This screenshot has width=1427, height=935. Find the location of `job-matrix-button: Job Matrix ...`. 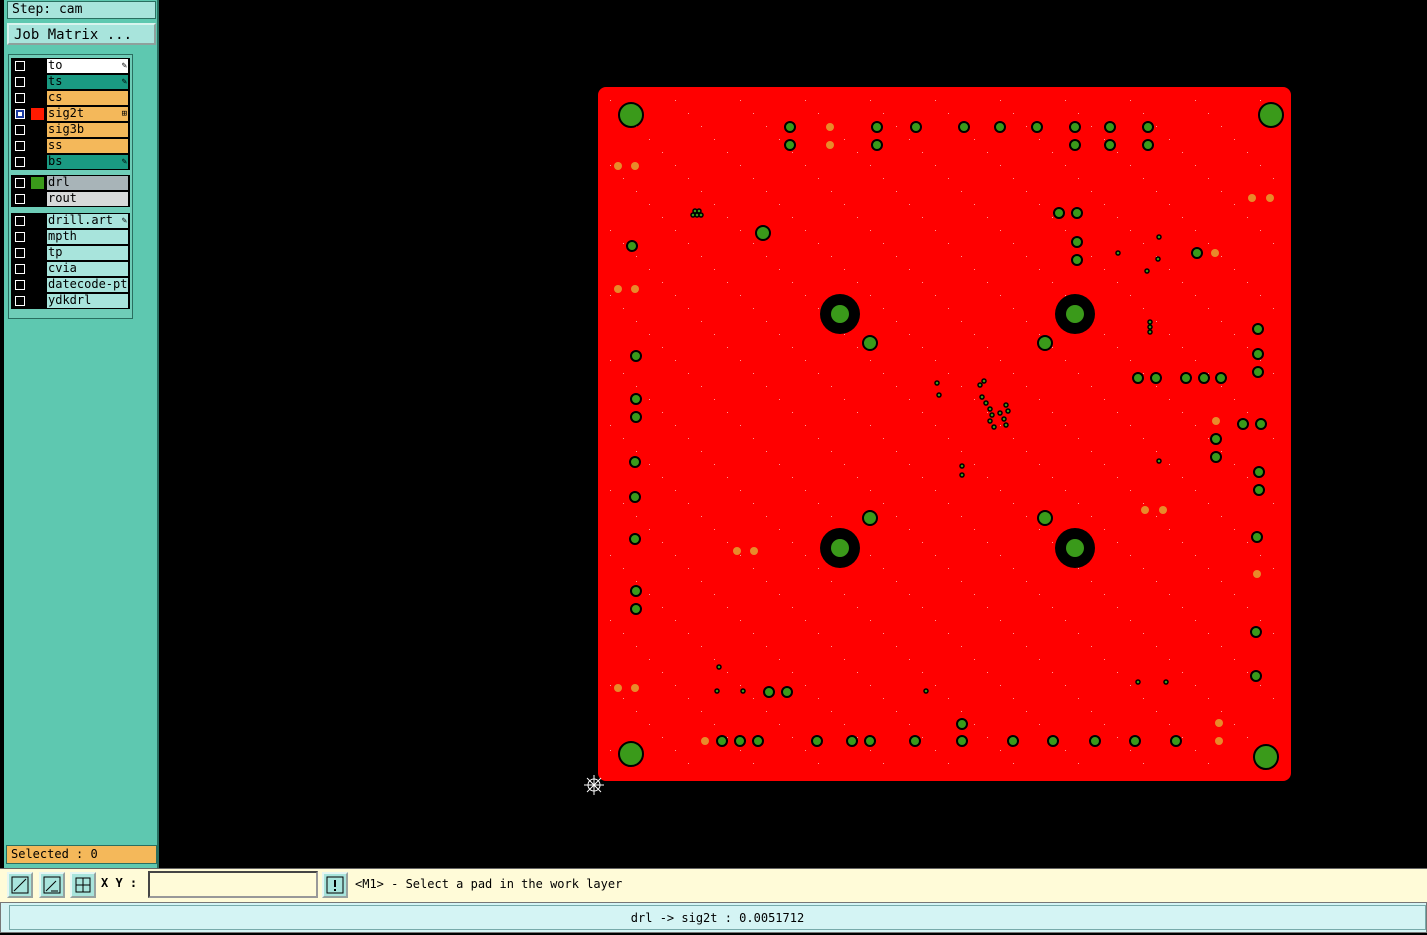

job-matrix-button: Job Matrix ... is located at coordinates (81, 34).